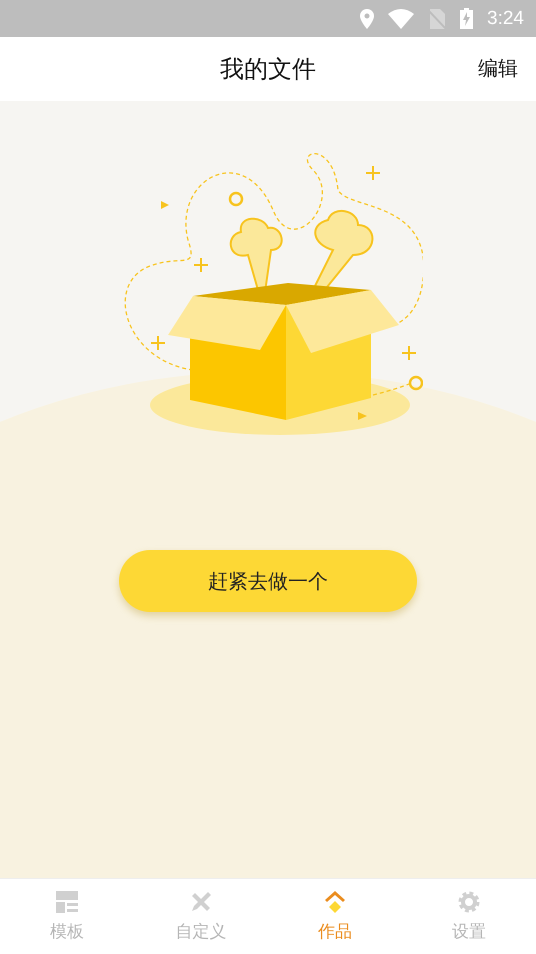 The image size is (536, 954). What do you see at coordinates (268, 69) in the screenshot?
I see `page-title: 我的文件` at bounding box center [268, 69].